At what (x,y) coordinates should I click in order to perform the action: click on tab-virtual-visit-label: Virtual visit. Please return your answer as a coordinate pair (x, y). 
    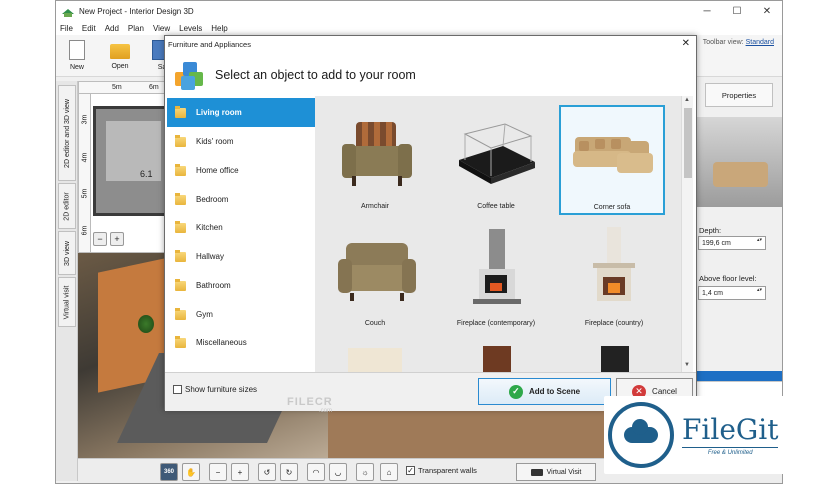
    Looking at the image, I should click on (67, 302).